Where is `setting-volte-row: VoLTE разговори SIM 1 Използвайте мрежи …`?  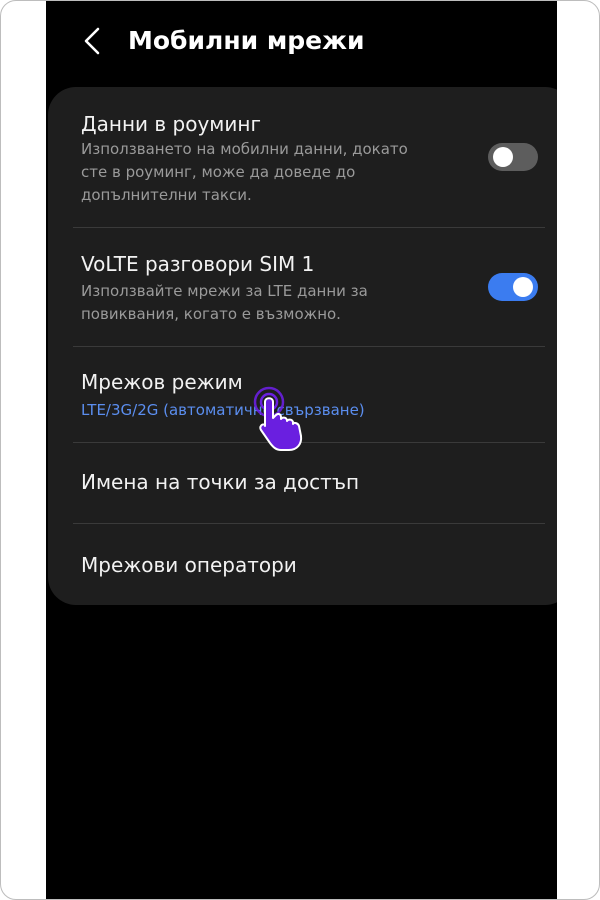
setting-volte-row: VoLTE разговори SIM 1 Използвайте мрежи … is located at coordinates (302, 287).